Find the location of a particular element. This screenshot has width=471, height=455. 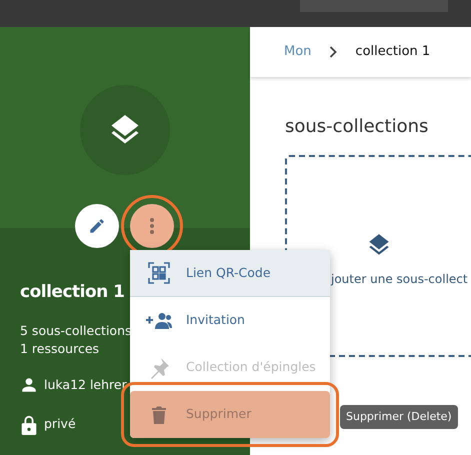

section-title: sous-collections is located at coordinates (357, 127).